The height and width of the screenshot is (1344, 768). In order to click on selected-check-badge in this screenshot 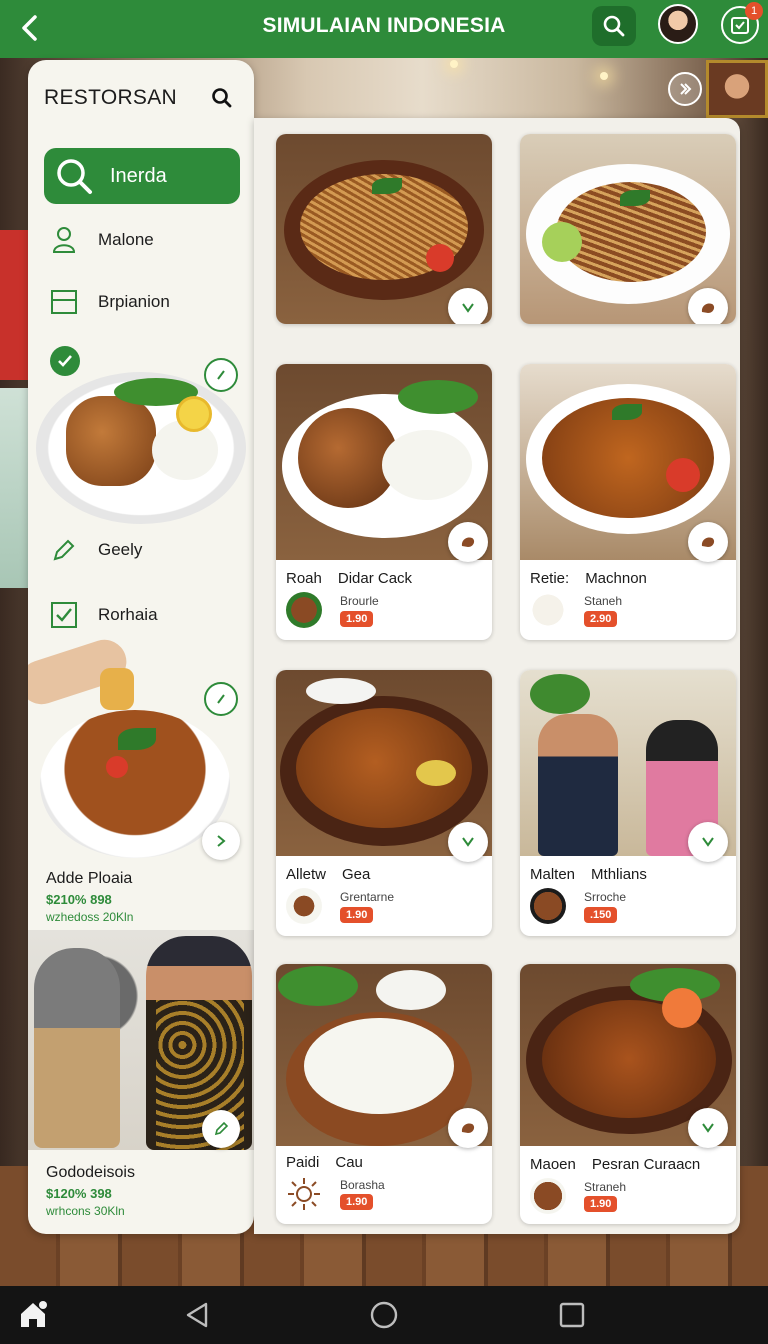, I will do `click(65, 361)`.